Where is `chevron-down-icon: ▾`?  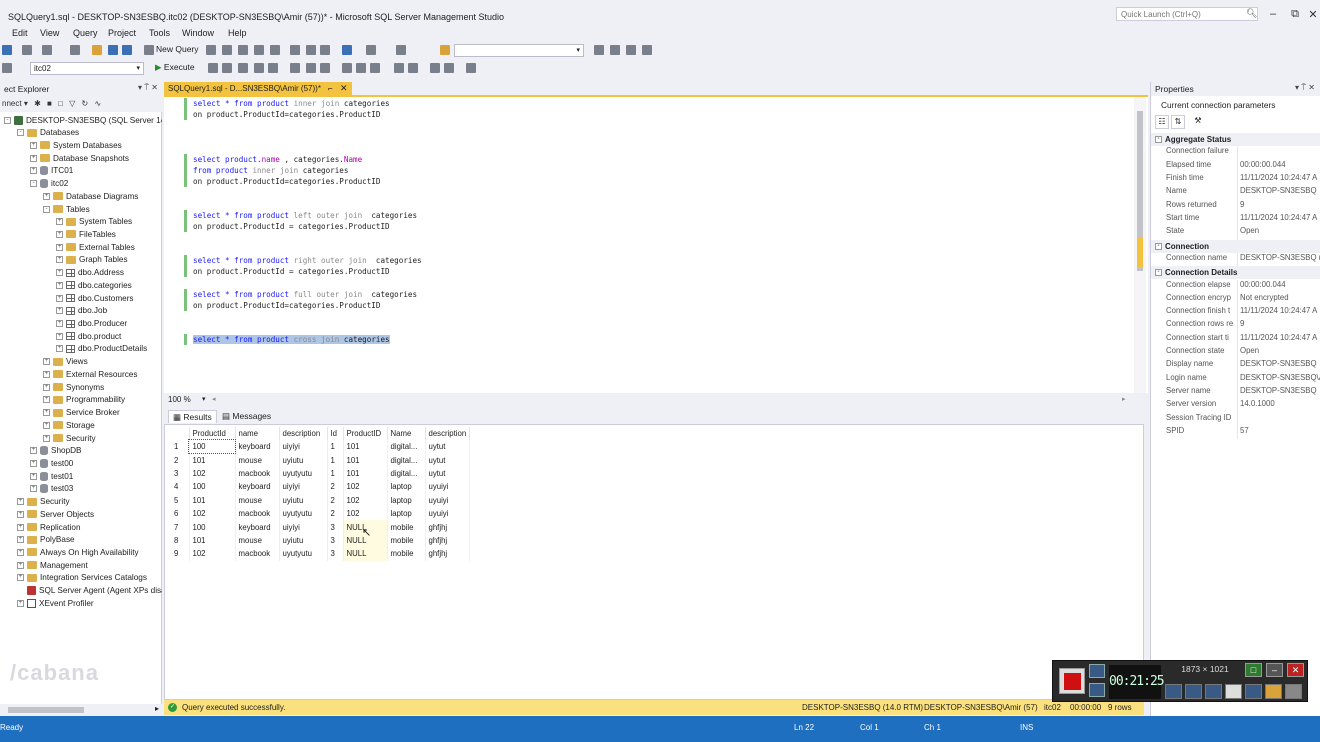 chevron-down-icon: ▾ is located at coordinates (204, 399).